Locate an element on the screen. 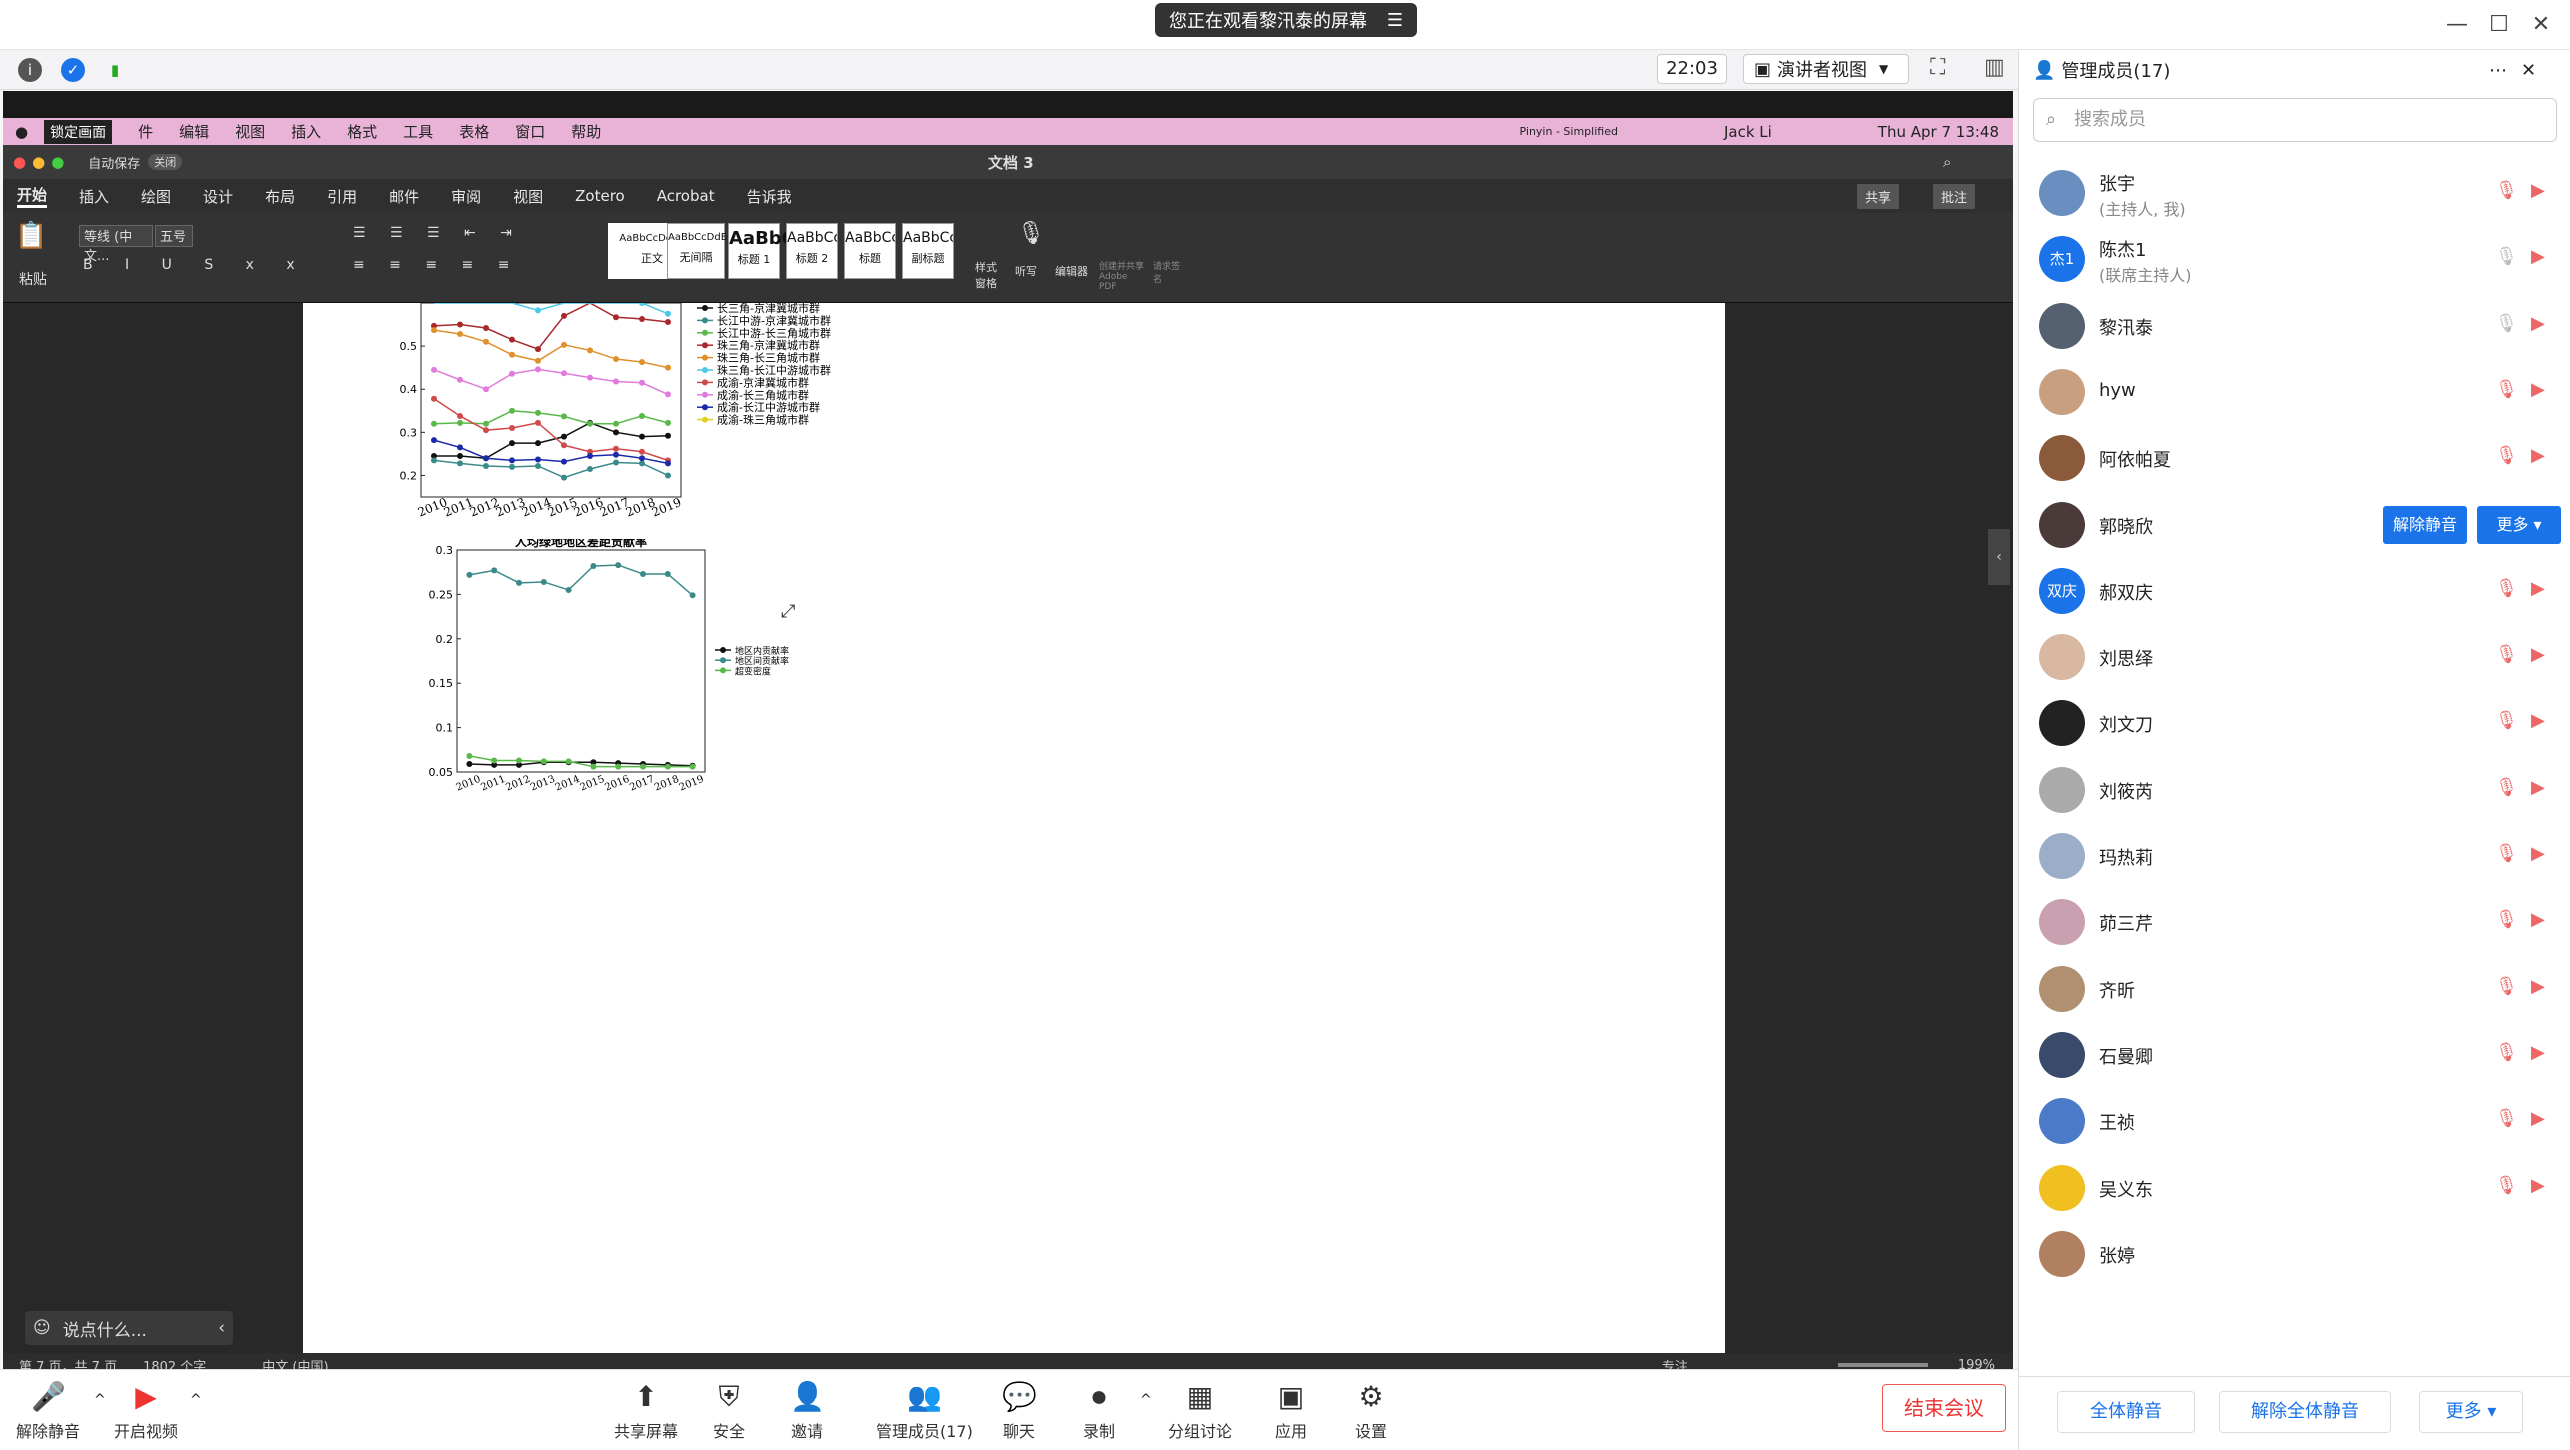  member-row: 吴义东 🎙 ▶ is located at coordinates (2294, 1188).